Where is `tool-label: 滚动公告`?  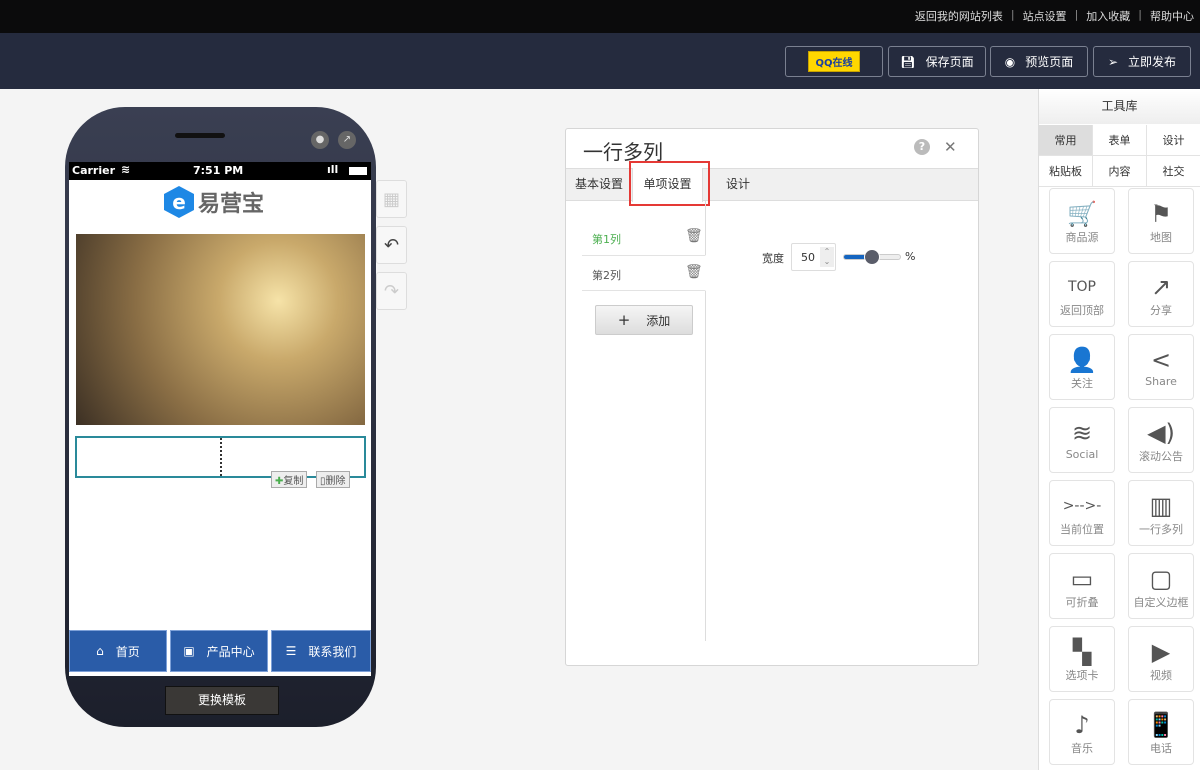 tool-label: 滚动公告 is located at coordinates (1161, 456).